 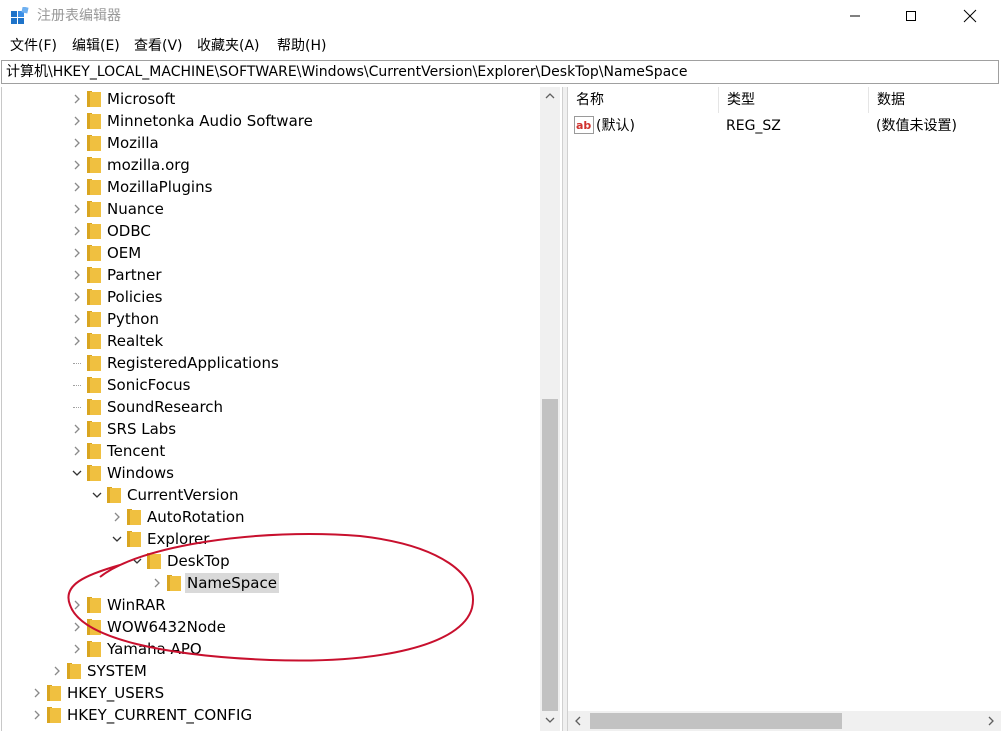 I want to click on scroll-down-icon, so click(x=550, y=720).